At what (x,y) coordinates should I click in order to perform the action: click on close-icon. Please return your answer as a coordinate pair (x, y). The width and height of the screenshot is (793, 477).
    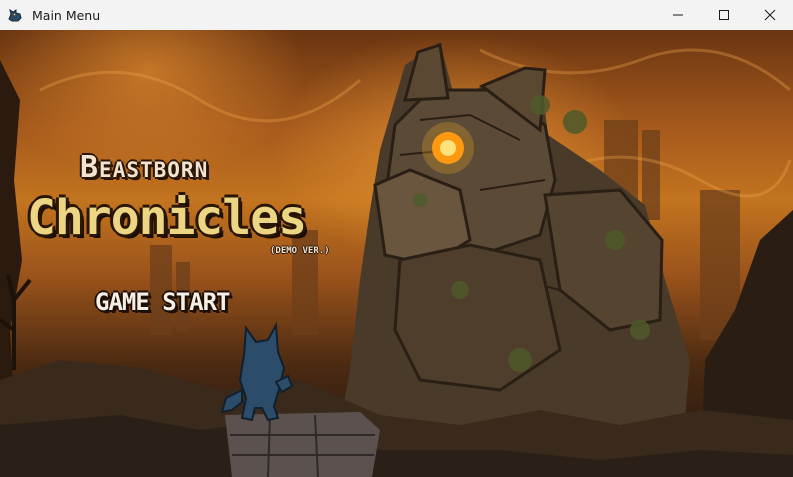
    Looking at the image, I should click on (770, 15).